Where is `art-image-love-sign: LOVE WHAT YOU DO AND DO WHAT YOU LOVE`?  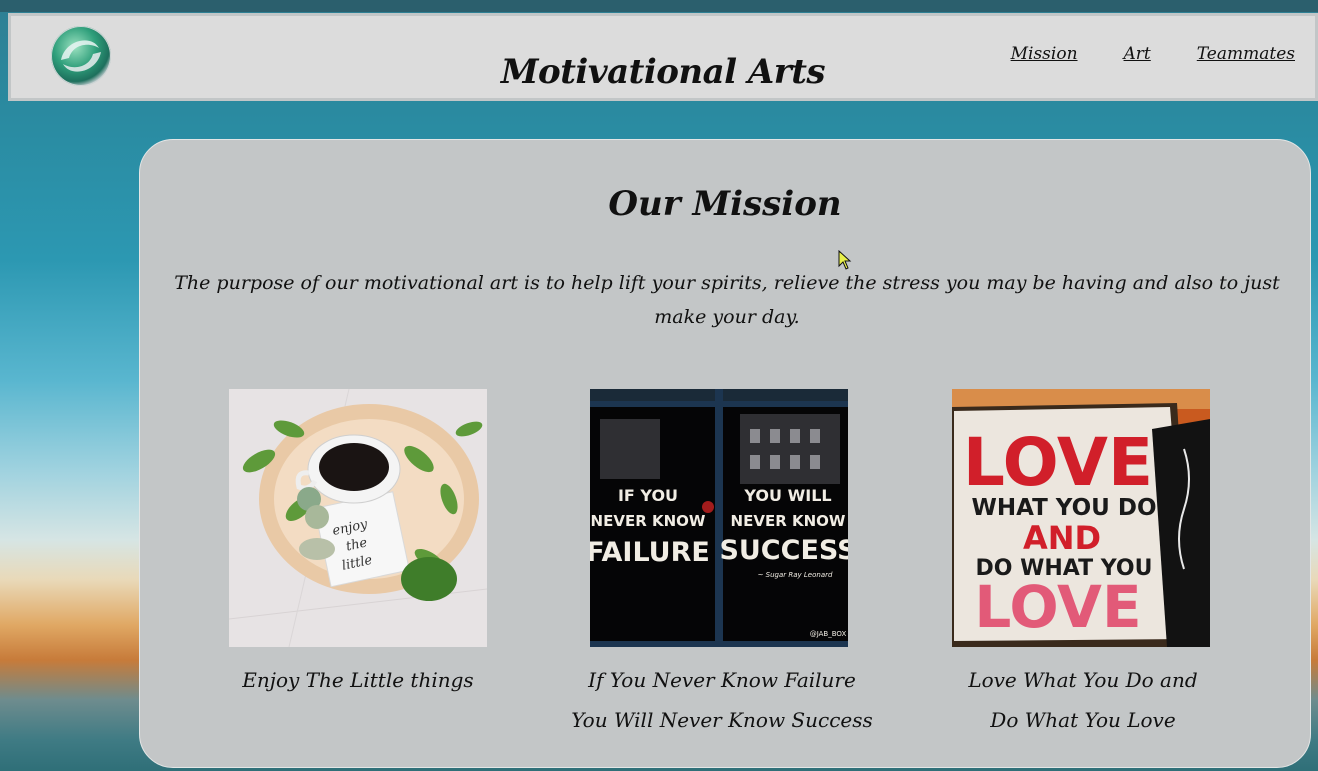 art-image-love-sign: LOVE WHAT YOU DO AND DO WHAT YOU LOVE is located at coordinates (1081, 518).